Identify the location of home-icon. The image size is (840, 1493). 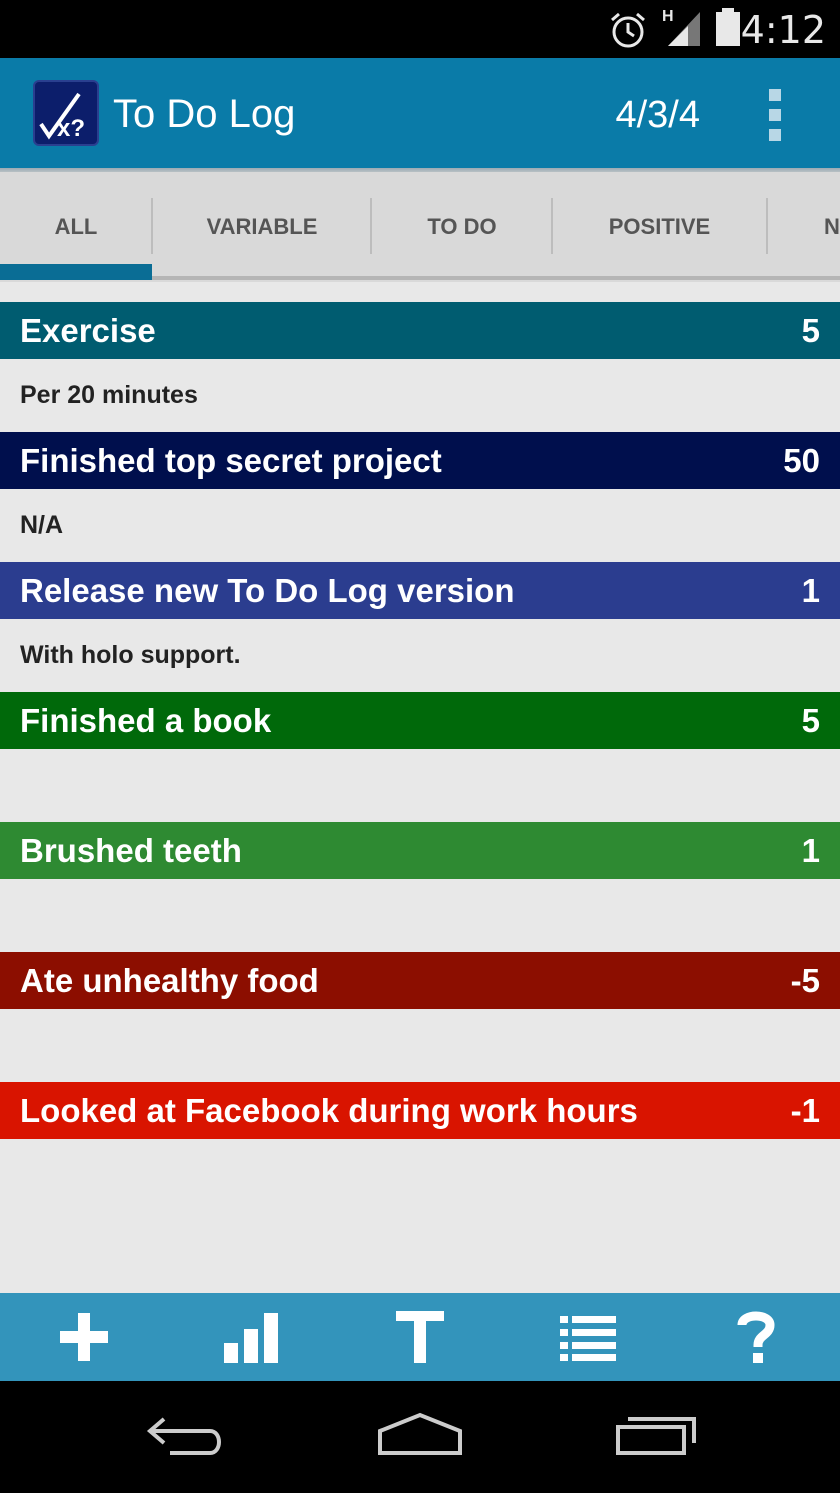
(422, 1437).